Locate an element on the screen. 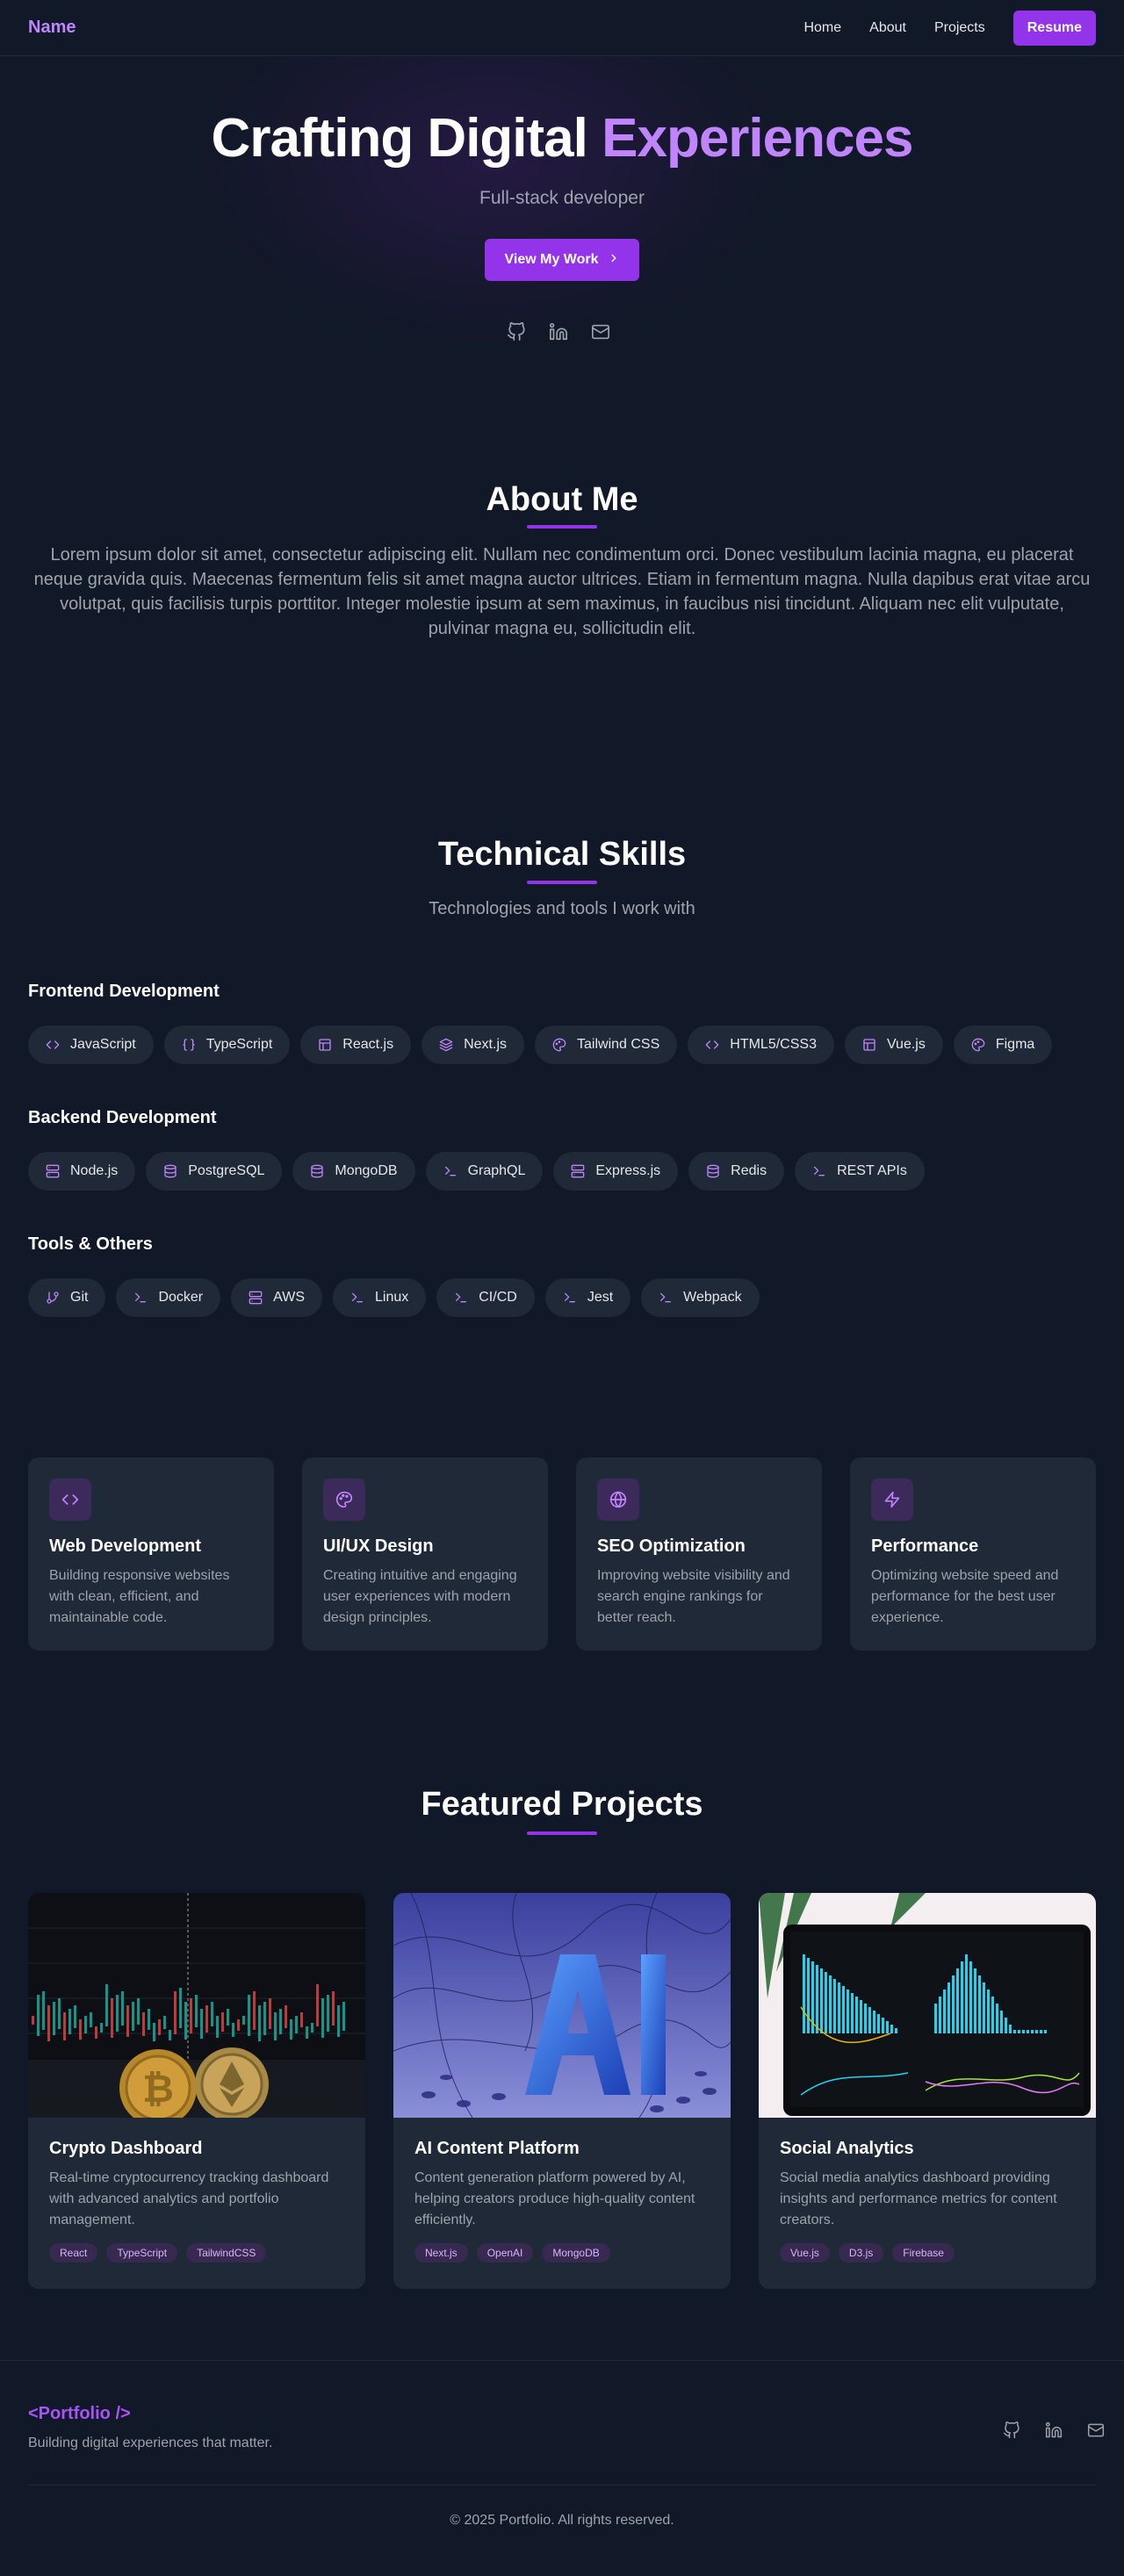 The height and width of the screenshot is (2576, 1124). project-tag: MongoDB is located at coordinates (576, 2253).